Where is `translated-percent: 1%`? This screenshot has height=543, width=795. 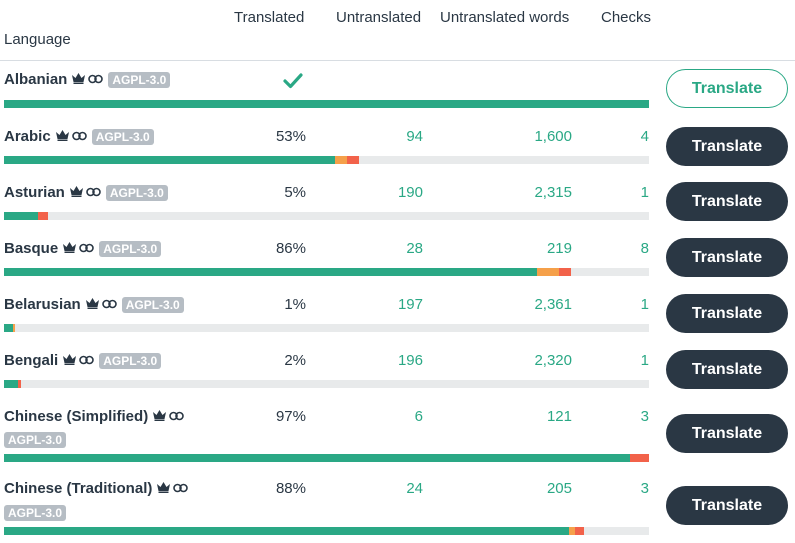 translated-percent: 1% is located at coordinates (295, 304).